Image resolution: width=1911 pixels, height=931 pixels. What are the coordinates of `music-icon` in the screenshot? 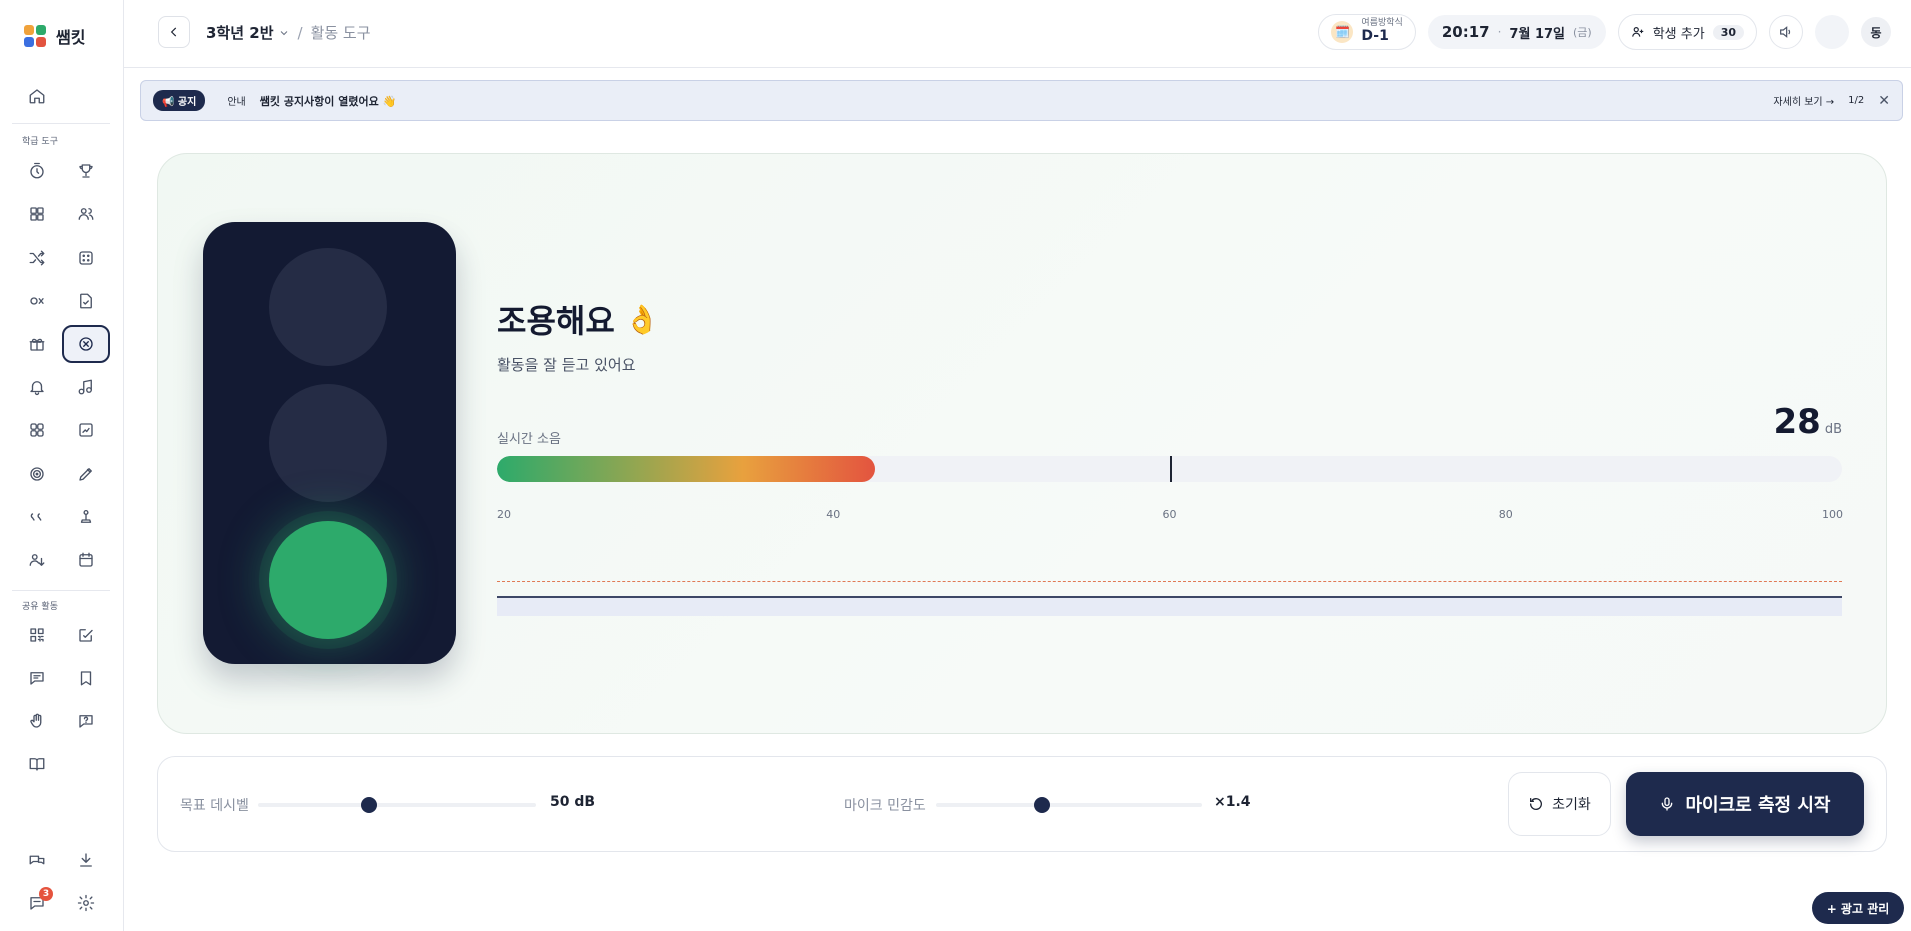 It's located at (86, 387).